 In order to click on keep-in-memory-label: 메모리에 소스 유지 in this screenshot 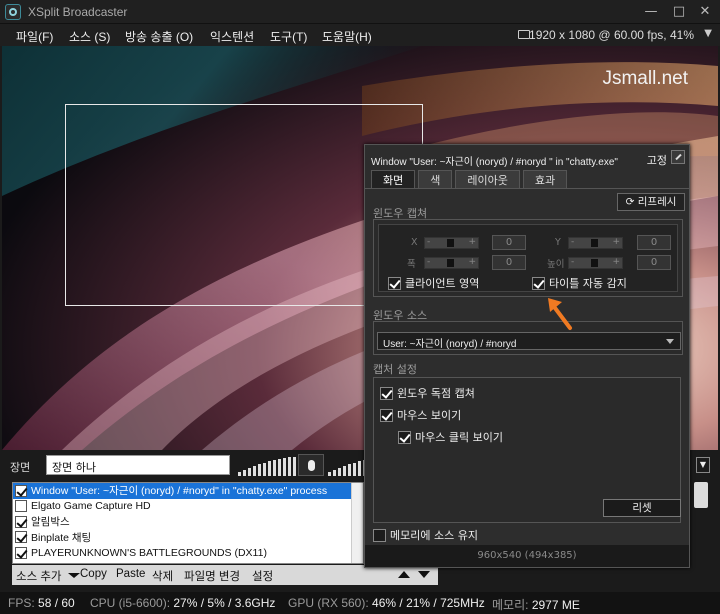, I will do `click(434, 535)`.